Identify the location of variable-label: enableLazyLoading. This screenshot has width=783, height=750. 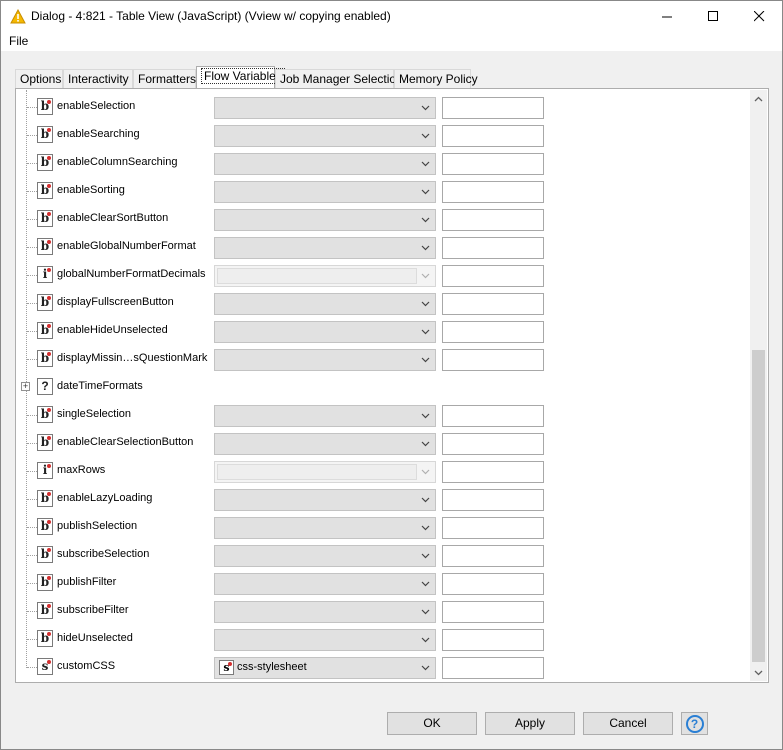
(105, 498).